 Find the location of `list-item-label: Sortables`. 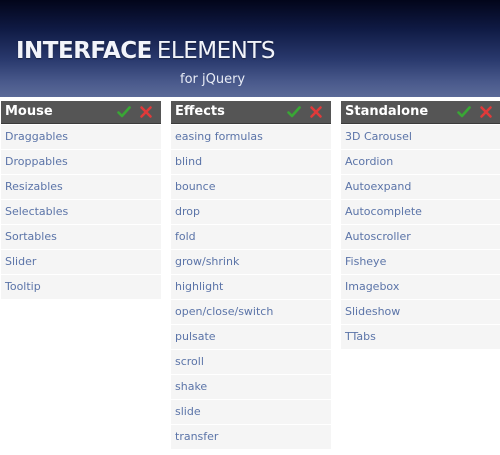

list-item-label: Sortables is located at coordinates (31, 236).